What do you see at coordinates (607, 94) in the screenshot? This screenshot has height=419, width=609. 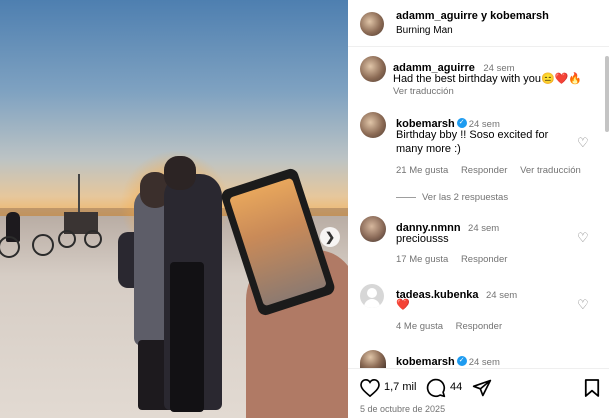 I see `scrollbar` at bounding box center [607, 94].